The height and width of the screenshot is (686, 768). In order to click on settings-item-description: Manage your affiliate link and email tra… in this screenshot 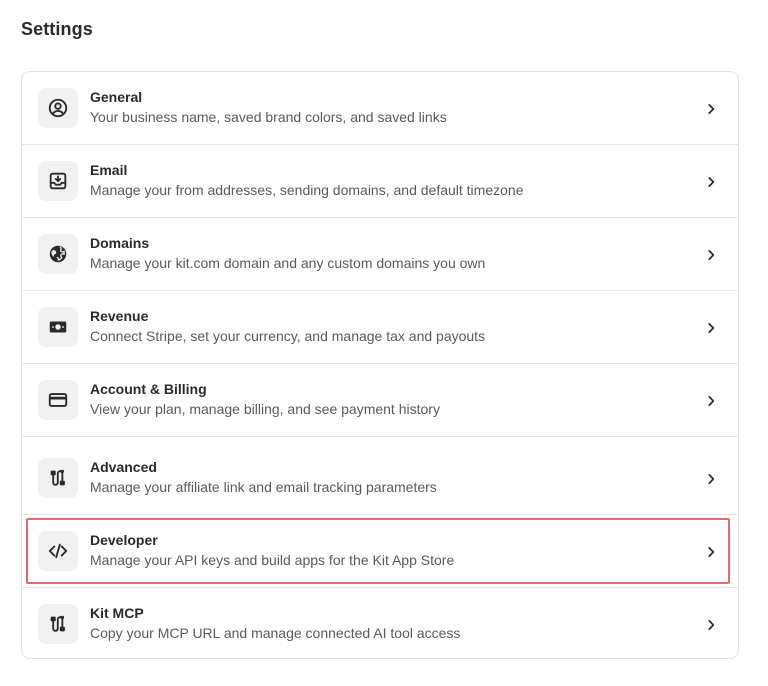, I will do `click(263, 487)`.